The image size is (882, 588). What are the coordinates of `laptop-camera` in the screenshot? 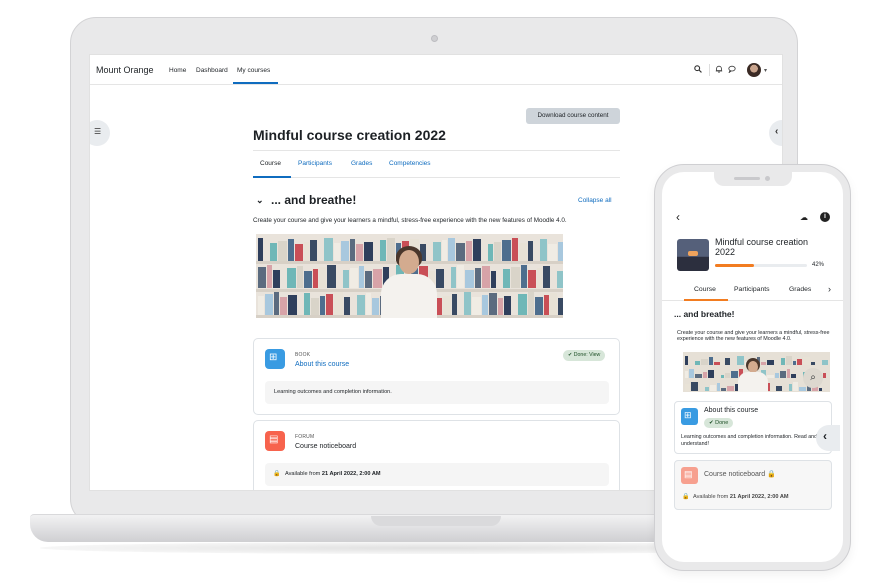 It's located at (434, 38).